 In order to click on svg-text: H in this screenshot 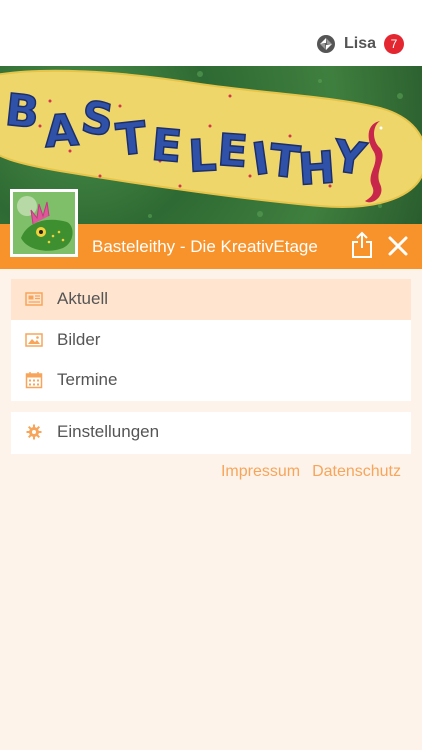, I will do `click(317, 168)`.